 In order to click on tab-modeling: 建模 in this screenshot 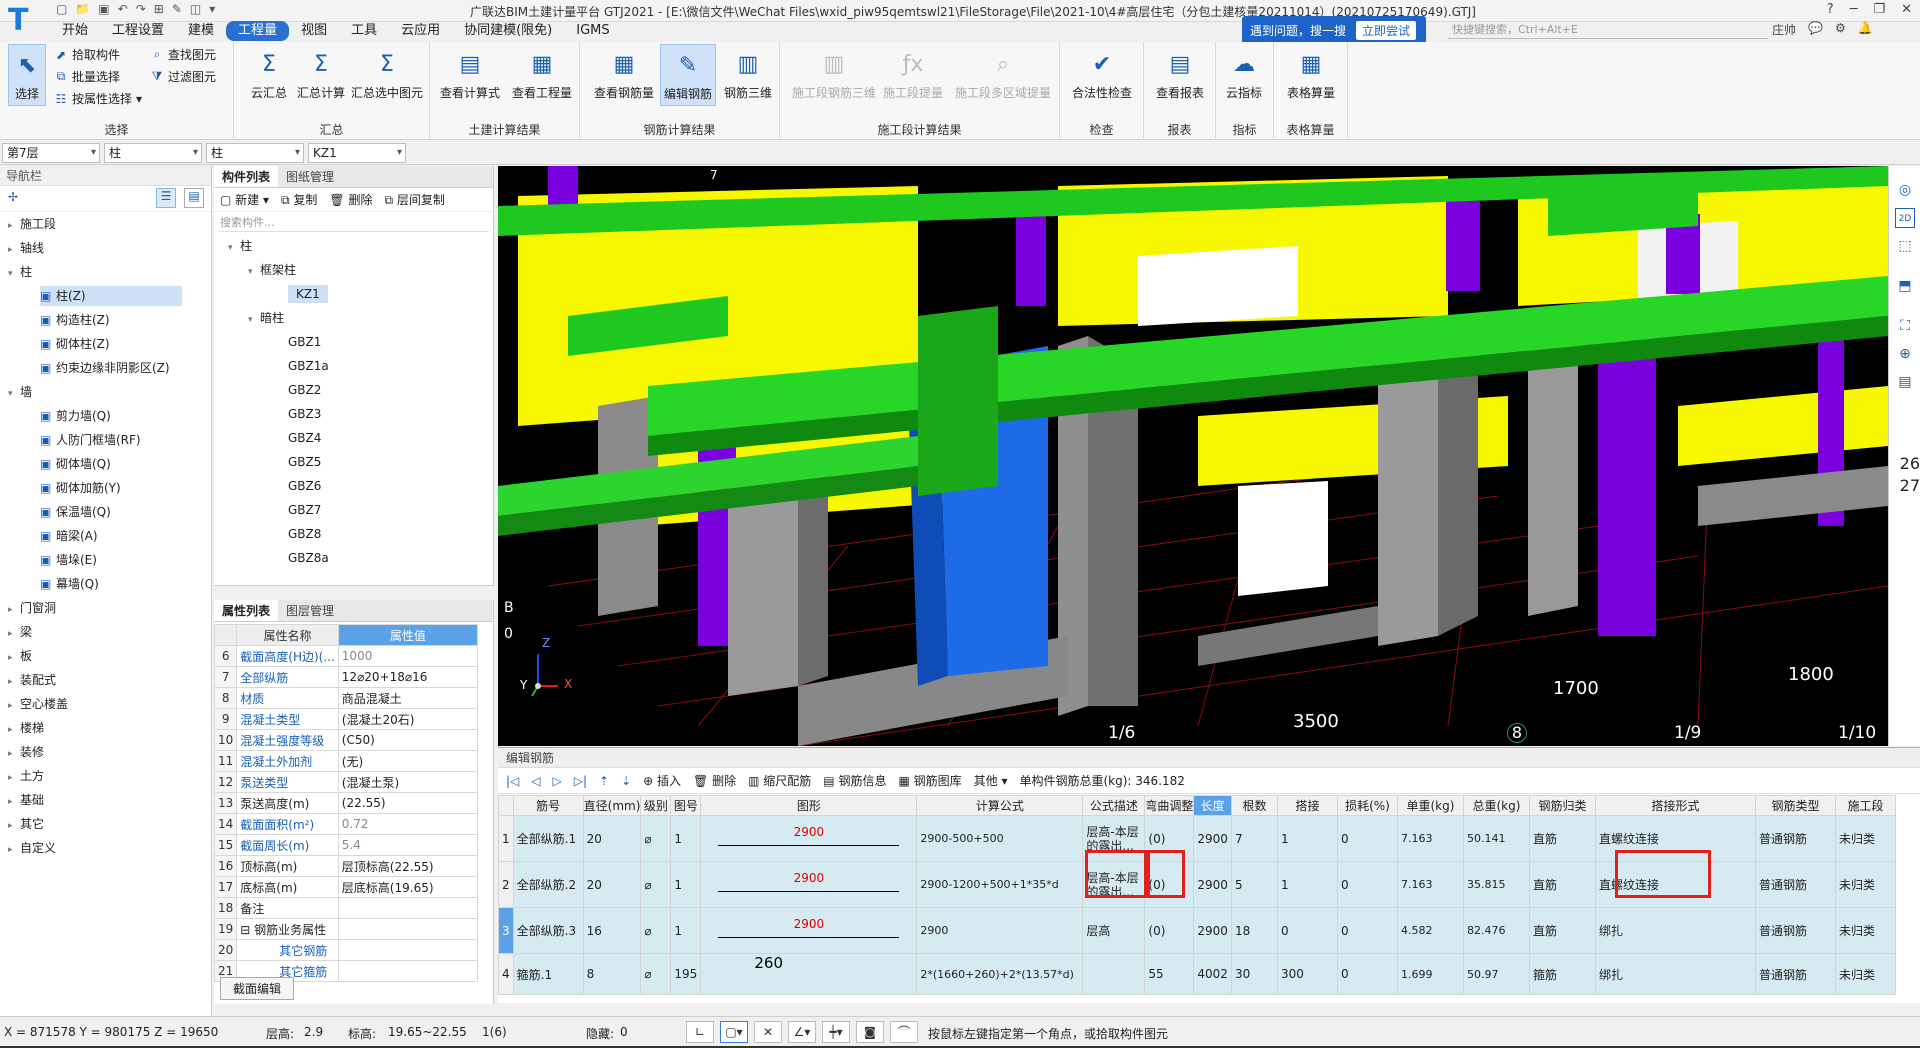, I will do `click(201, 31)`.